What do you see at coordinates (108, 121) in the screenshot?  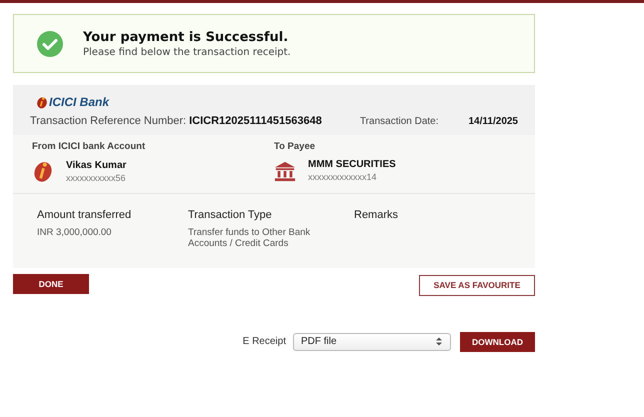 I see `reference-label: Transaction Reference Number:` at bounding box center [108, 121].